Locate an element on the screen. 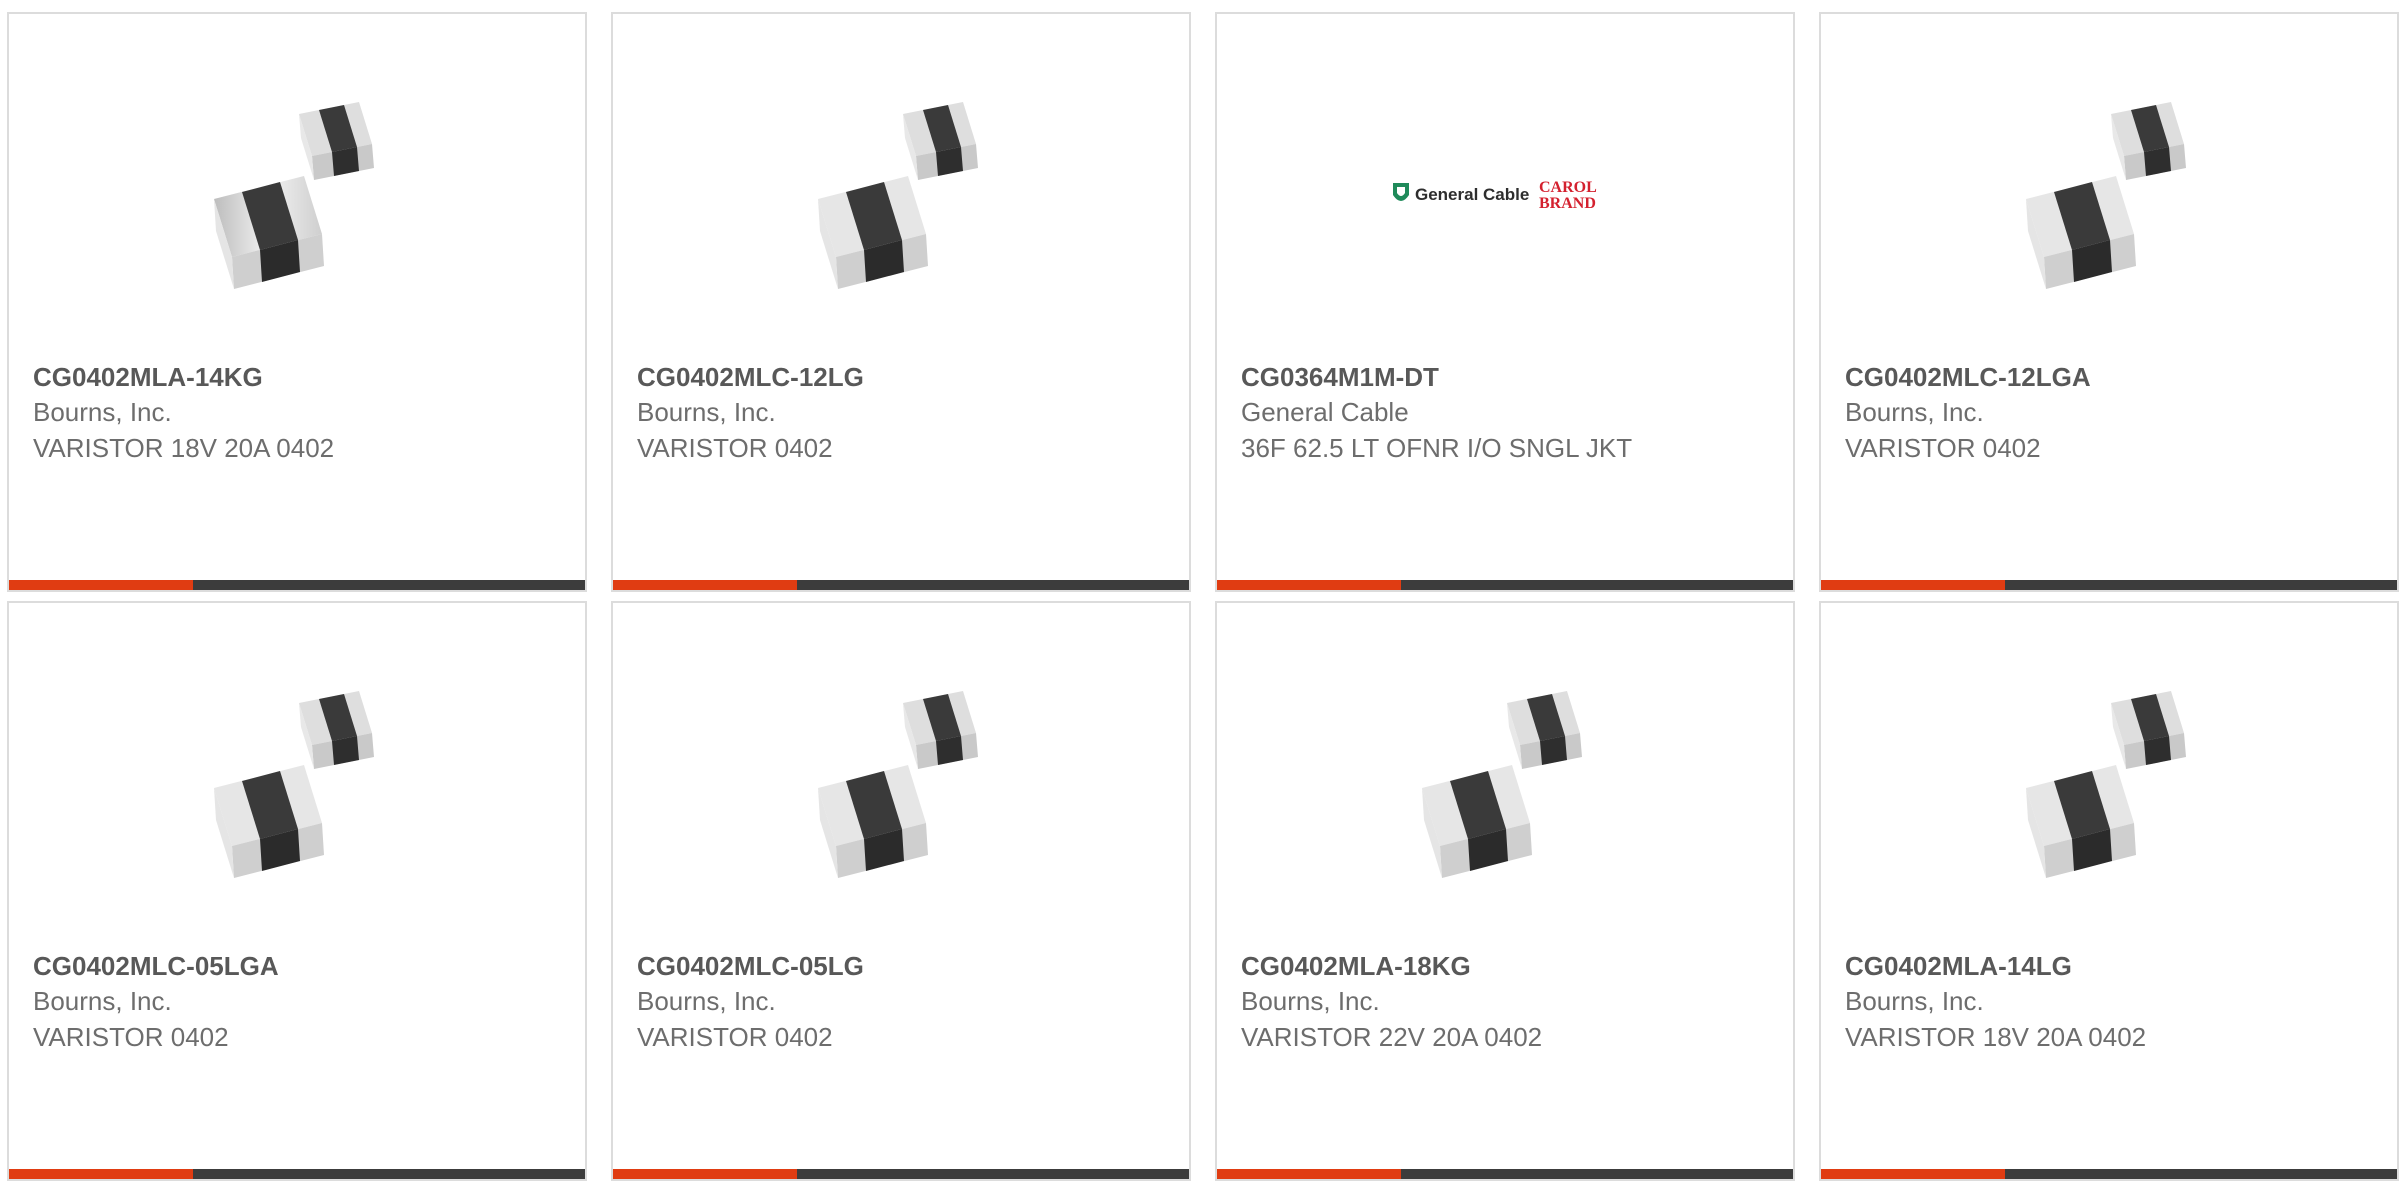 The image size is (2400, 1181). svg-text: CAROL is located at coordinates (1568, 187).